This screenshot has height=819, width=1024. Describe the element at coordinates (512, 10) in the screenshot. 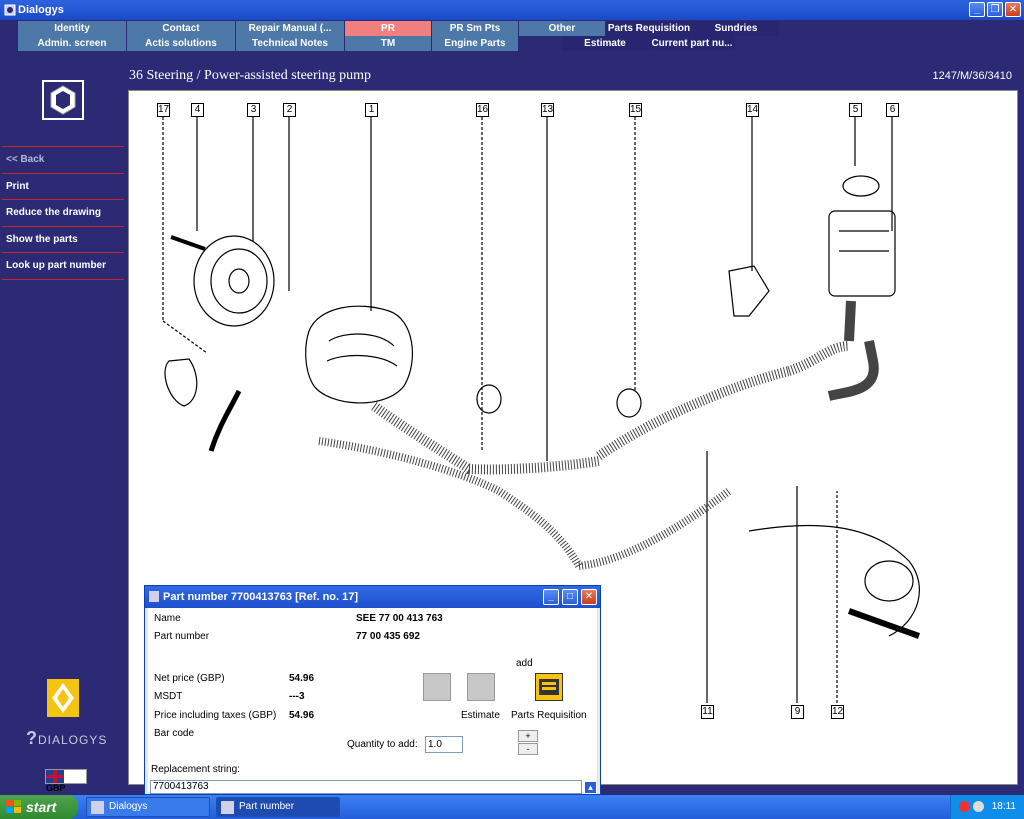

I see `window-title-bar: Dialogys _ ❐ ✕` at that location.